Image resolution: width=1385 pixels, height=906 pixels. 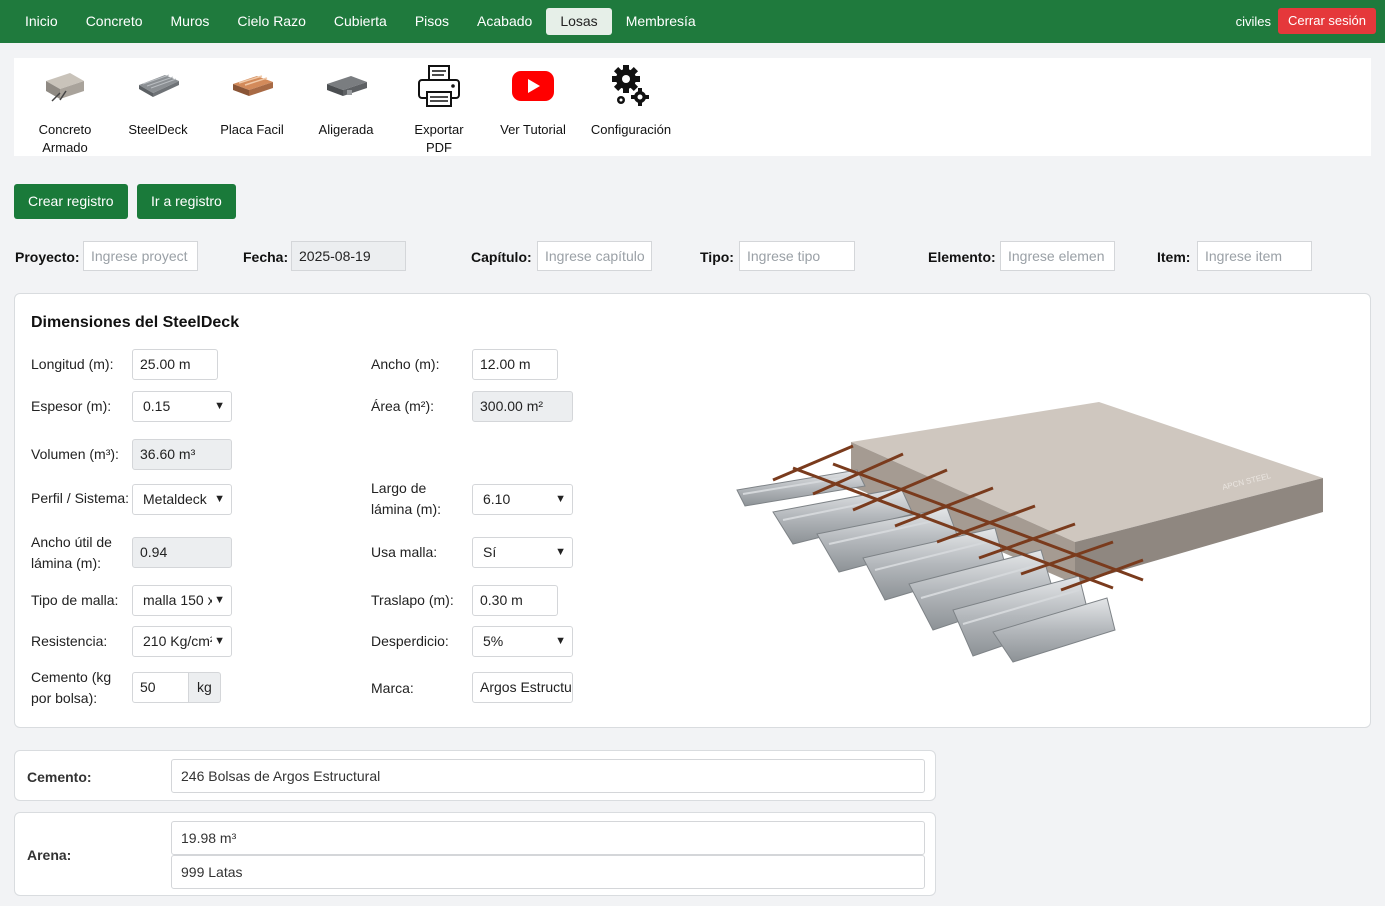 I want to click on longitud-label: Longitud (m):, so click(x=72, y=364).